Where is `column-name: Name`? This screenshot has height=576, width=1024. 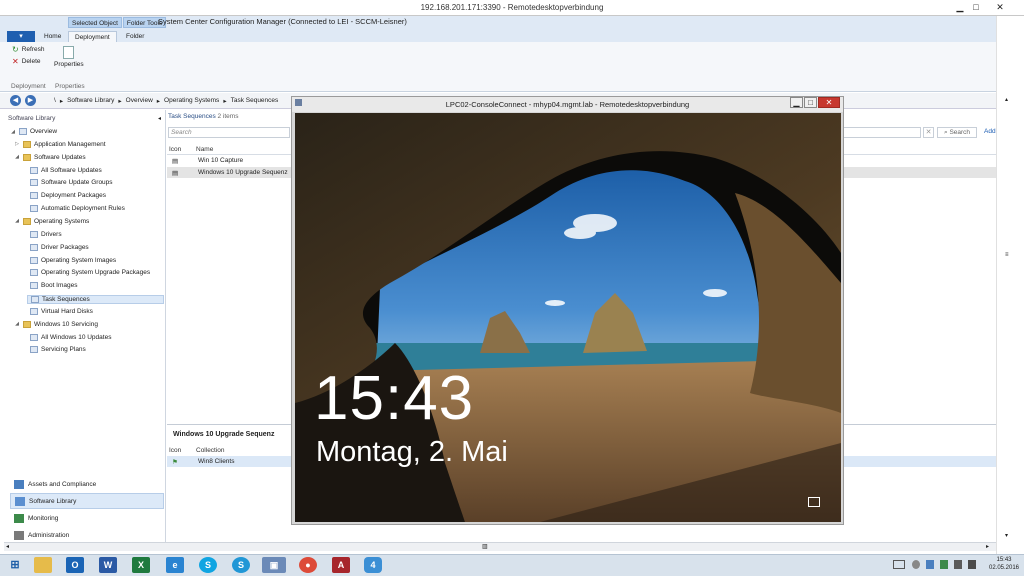
column-name: Name is located at coordinates (204, 149).